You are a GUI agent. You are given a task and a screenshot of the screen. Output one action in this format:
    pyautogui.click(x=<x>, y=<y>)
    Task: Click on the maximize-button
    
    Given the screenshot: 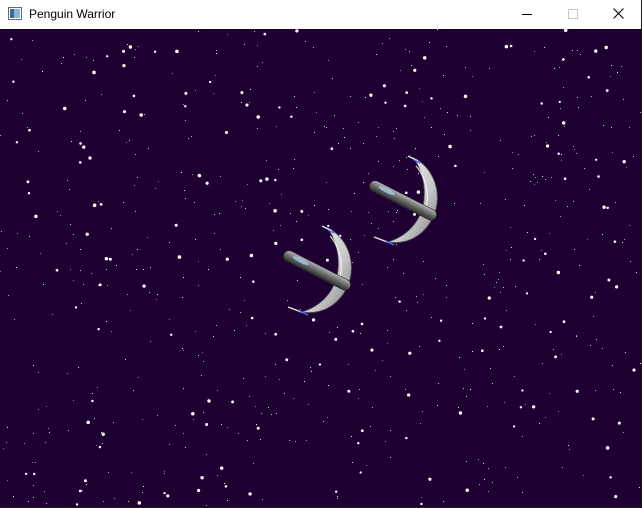 What is the action you would take?
    pyautogui.click(x=573, y=14)
    